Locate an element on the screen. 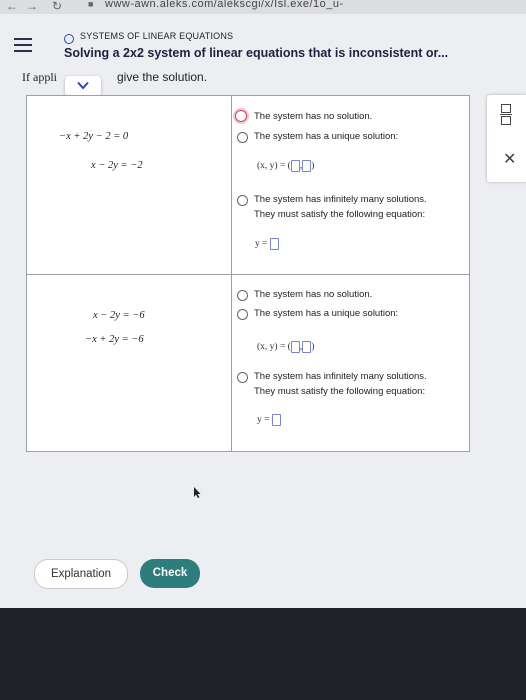 The image size is (526, 700). chevron-down-icon is located at coordinates (83, 85).